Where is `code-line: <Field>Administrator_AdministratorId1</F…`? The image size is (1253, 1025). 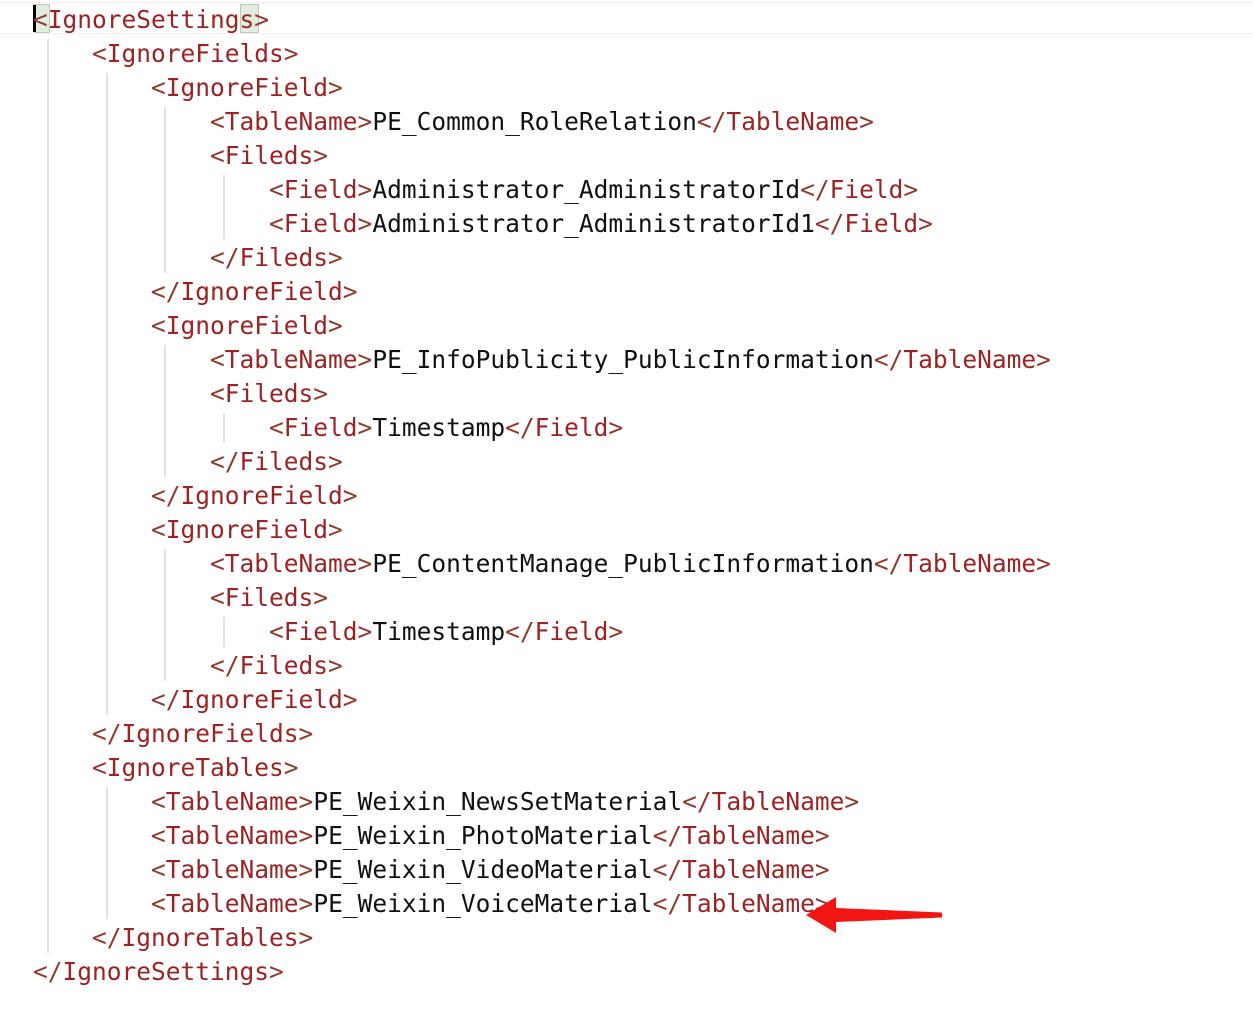
code-line: <Field>Administrator_AdministratorId1</F… is located at coordinates (483, 224).